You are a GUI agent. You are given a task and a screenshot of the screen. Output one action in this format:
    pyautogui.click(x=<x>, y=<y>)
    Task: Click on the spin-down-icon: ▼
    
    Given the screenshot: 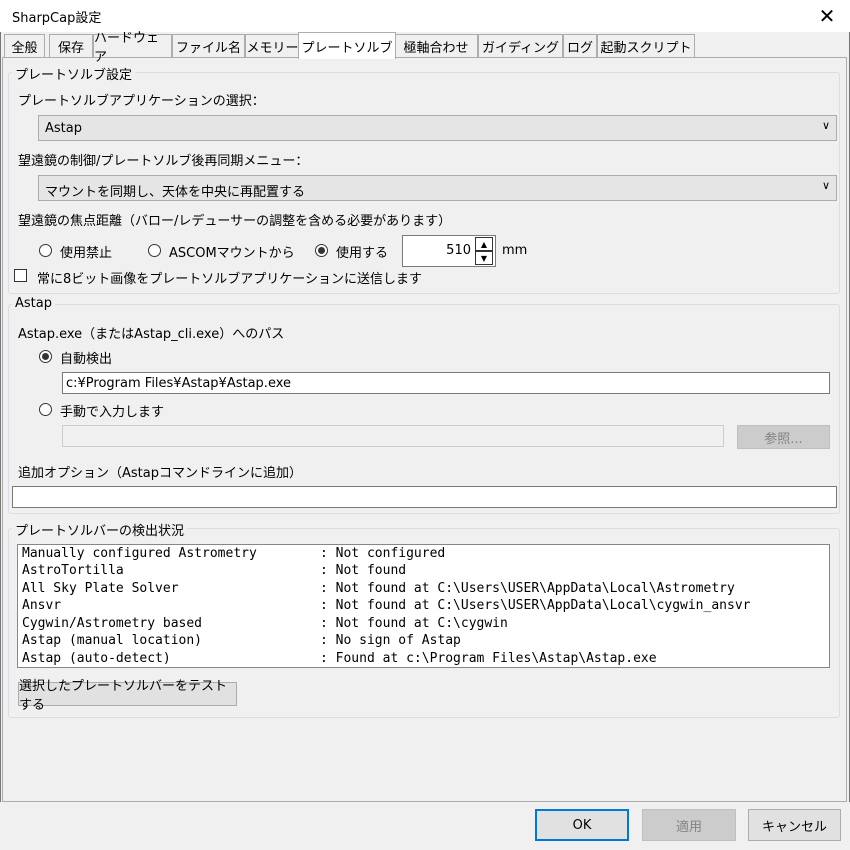 What is the action you would take?
    pyautogui.click(x=484, y=258)
    